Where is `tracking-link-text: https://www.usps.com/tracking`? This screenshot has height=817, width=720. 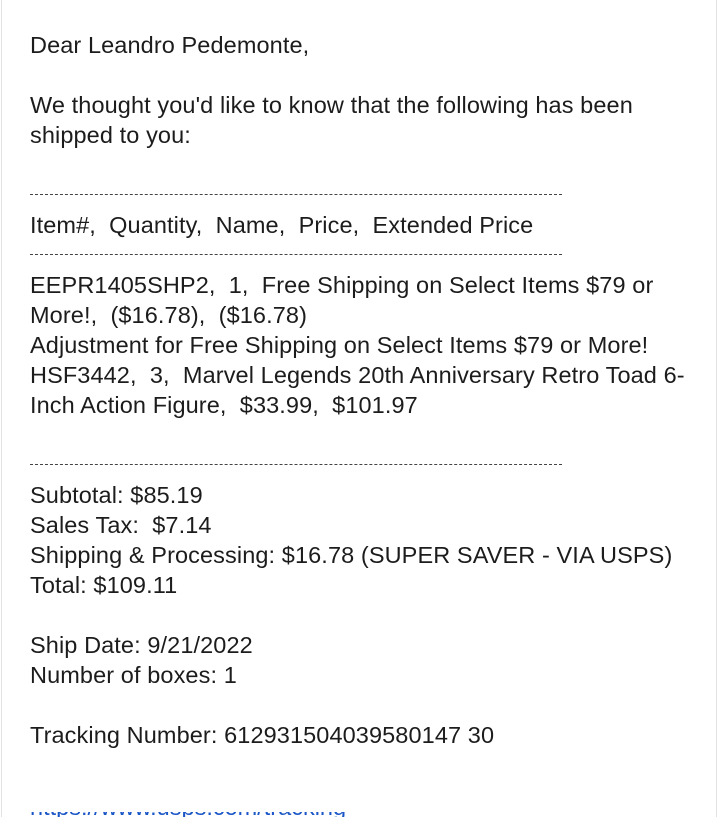 tracking-link-text: https://www.usps.com/tracking is located at coordinates (340, 814).